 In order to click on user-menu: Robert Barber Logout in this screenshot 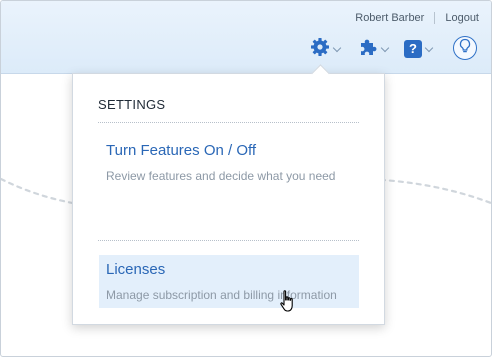, I will do `click(417, 18)`.